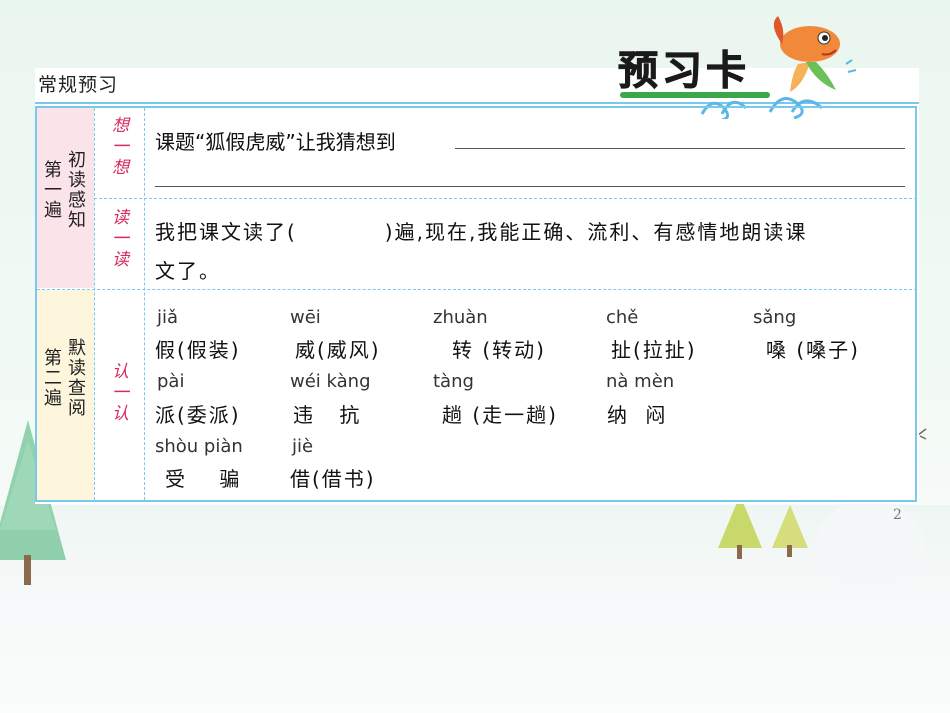 This screenshot has height=713, width=950. I want to click on character-entry: 趟 (走一趟), so click(500, 415).